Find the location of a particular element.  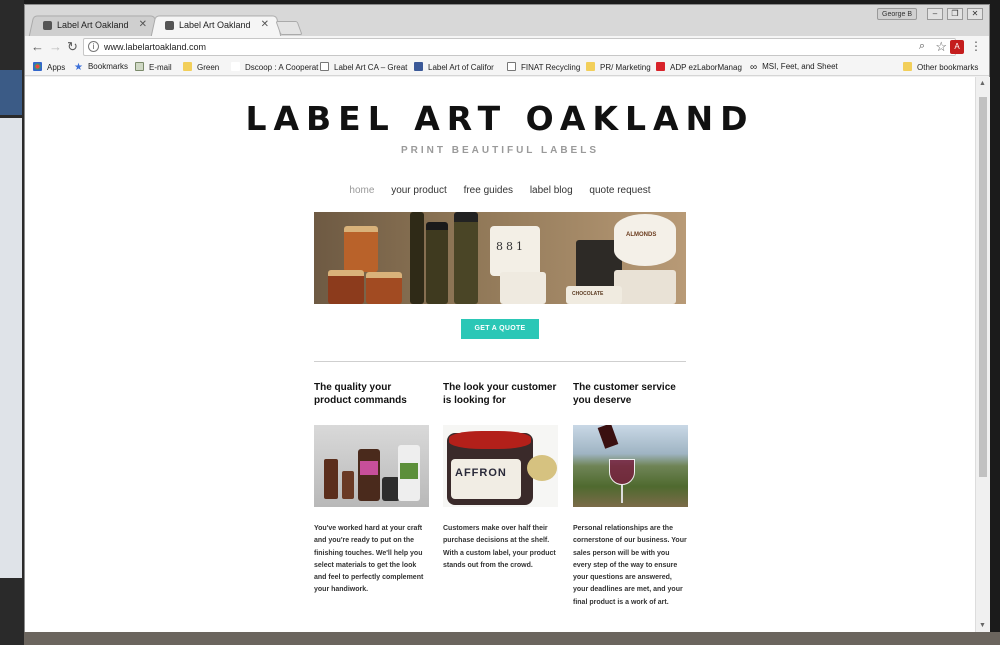

bookmark-label: Label Art CA – Great is located at coordinates (371, 67).